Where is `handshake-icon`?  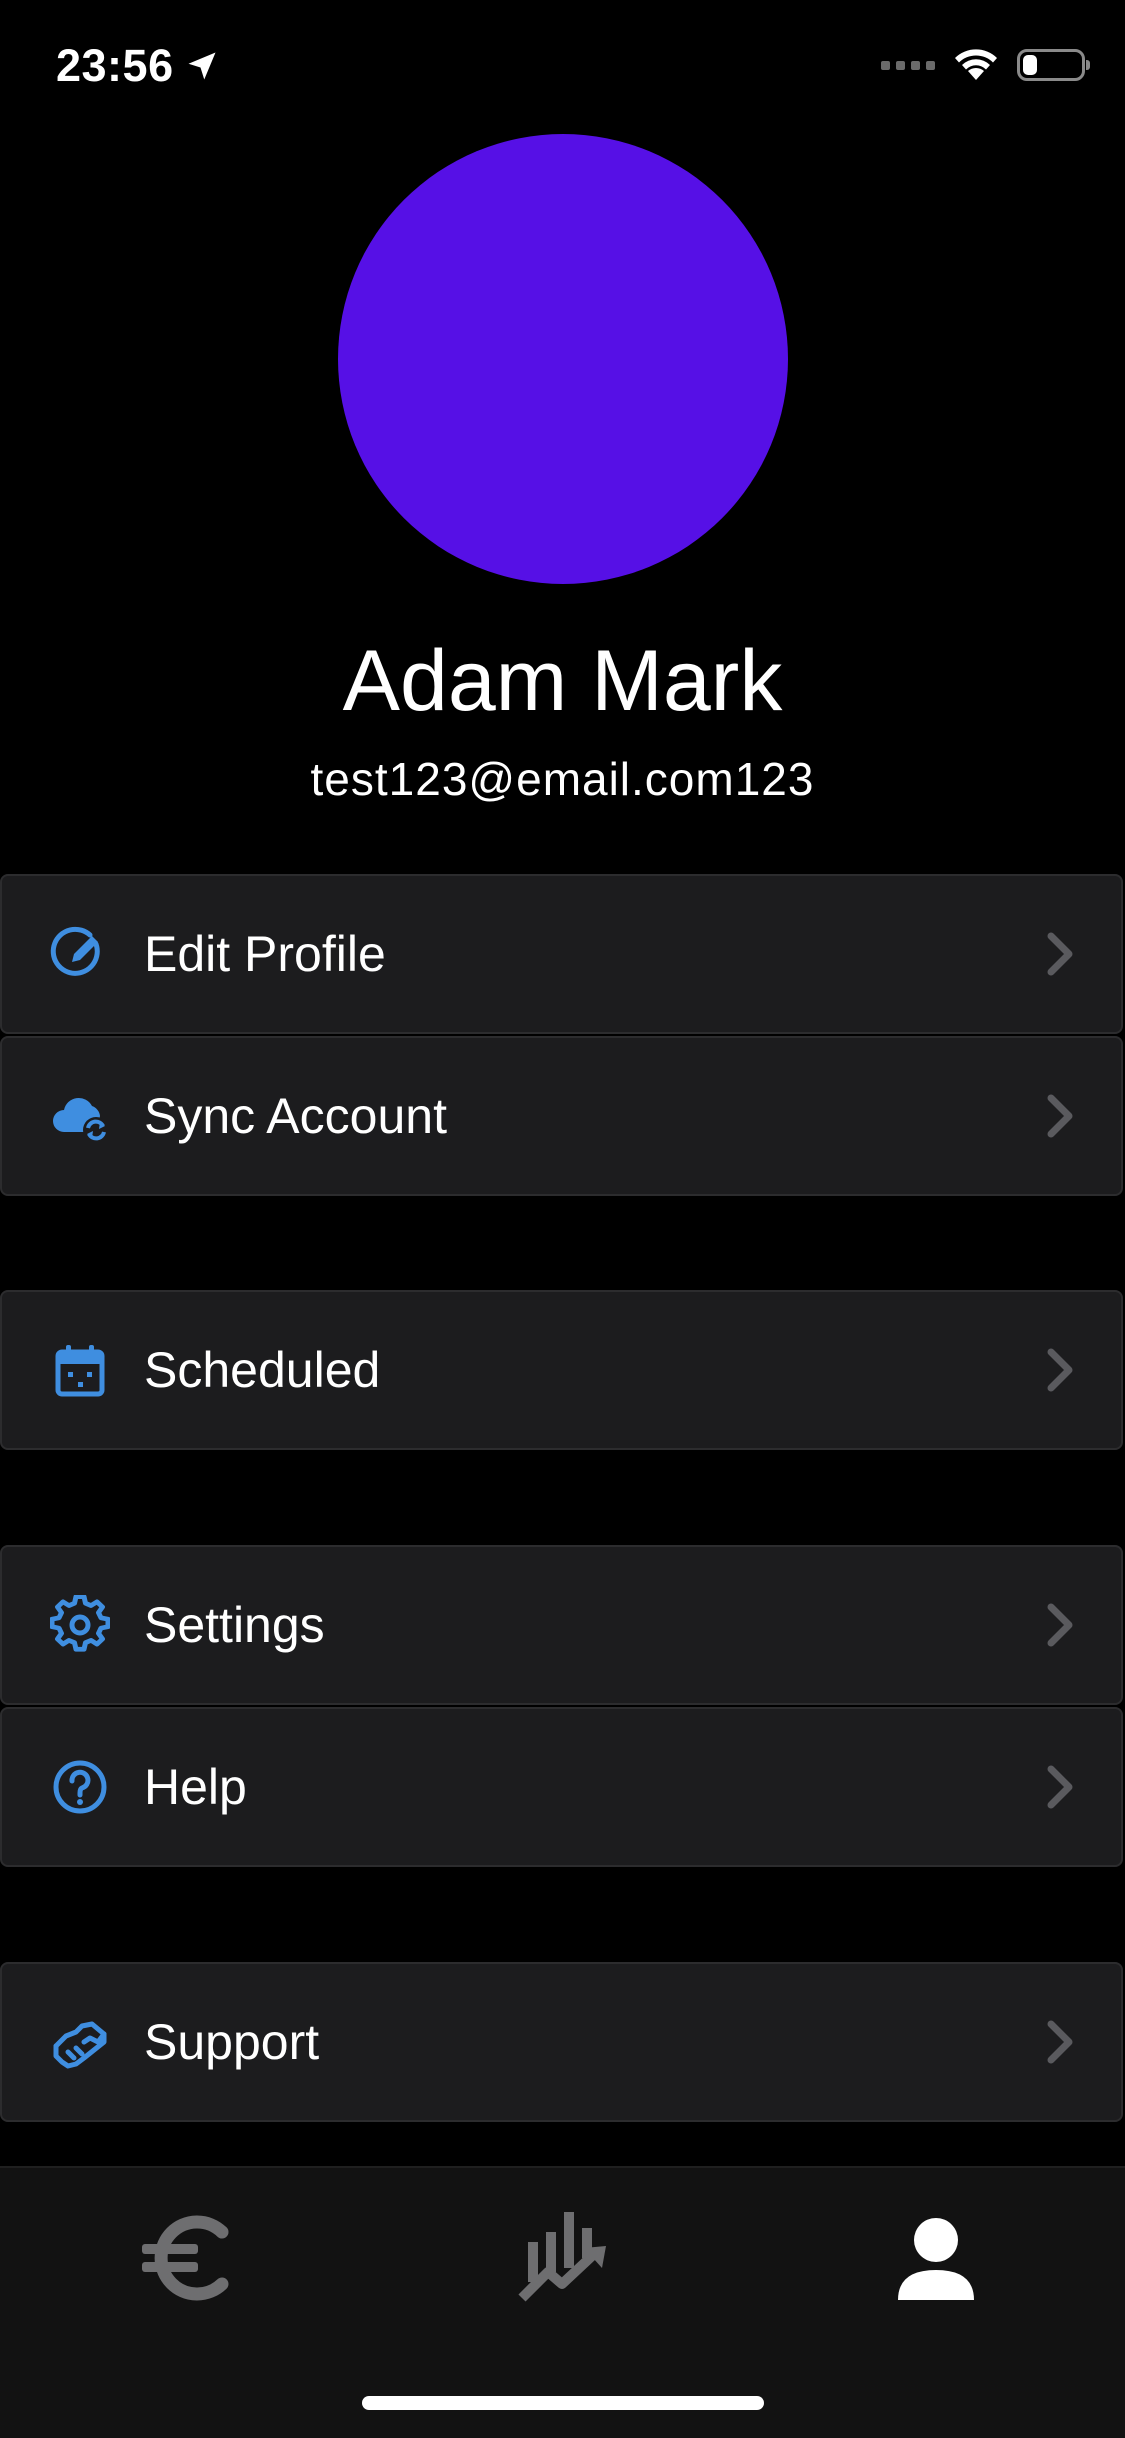
handshake-icon is located at coordinates (80, 2042).